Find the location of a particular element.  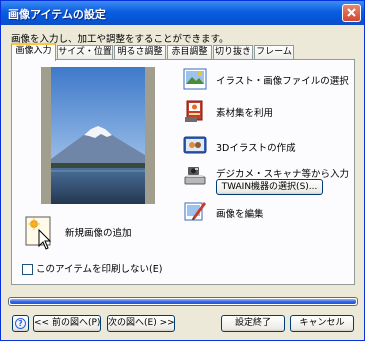

create-3d-option: 3Dイラストの作成 is located at coordinates (256, 147).